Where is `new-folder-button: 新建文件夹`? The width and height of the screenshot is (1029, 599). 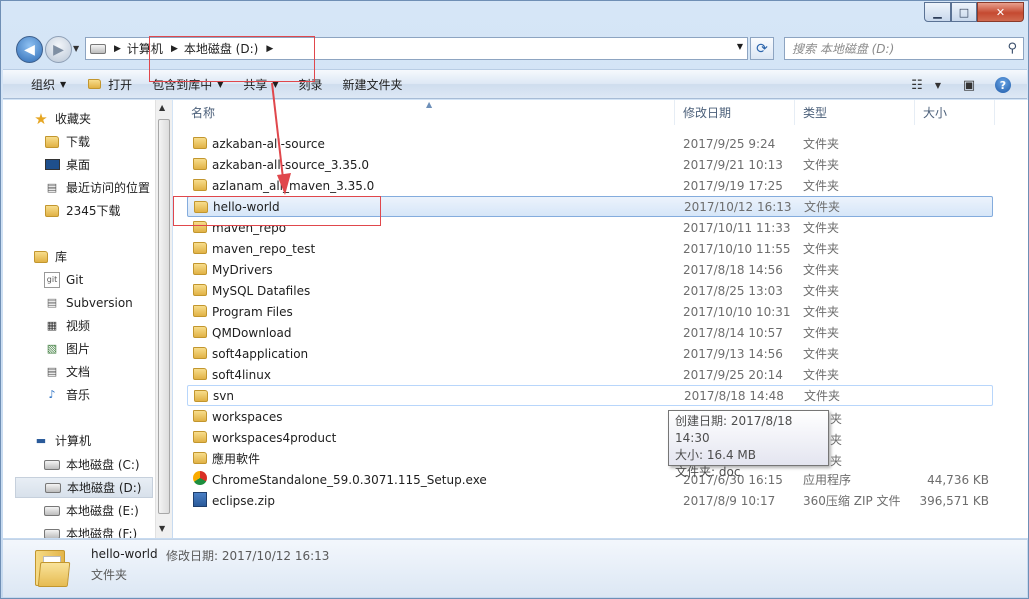 new-folder-button: 新建文件夹 is located at coordinates (373, 84).